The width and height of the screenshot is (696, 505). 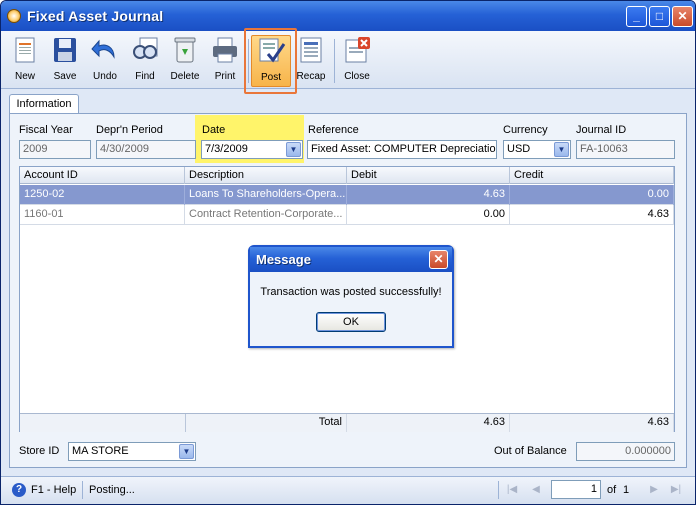 I want to click on store-id-value: MA STORE, so click(x=100, y=451).